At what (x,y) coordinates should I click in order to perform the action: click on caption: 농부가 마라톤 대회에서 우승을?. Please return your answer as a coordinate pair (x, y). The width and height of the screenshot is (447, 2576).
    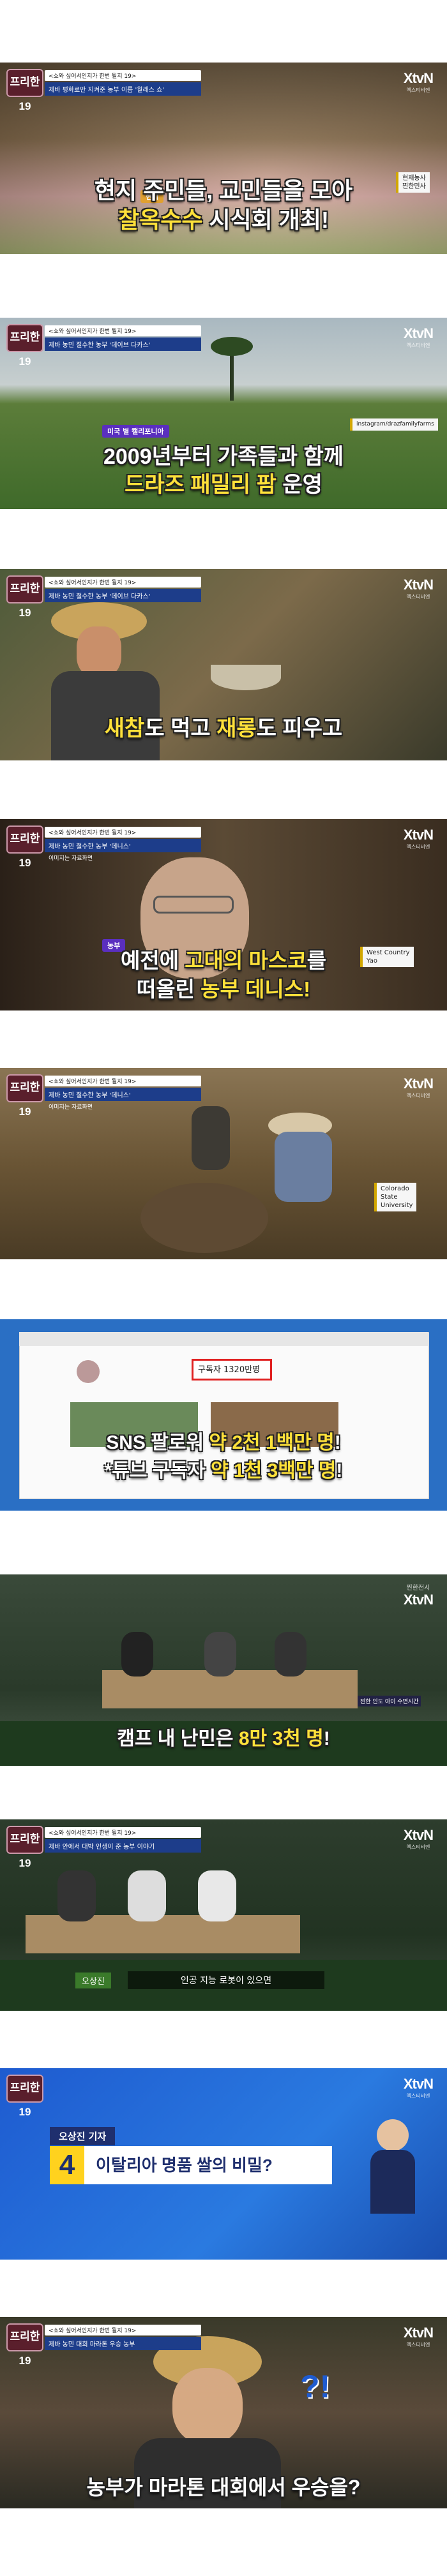
    Looking at the image, I should click on (223, 2487).